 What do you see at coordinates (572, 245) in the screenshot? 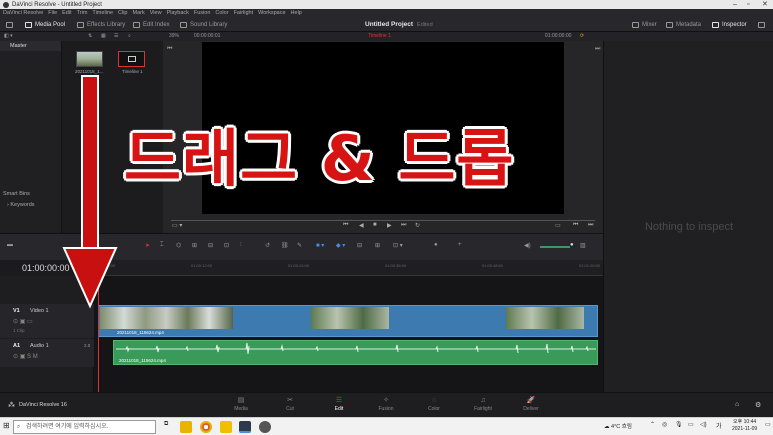
I see `volume-knob: ●` at bounding box center [572, 245].